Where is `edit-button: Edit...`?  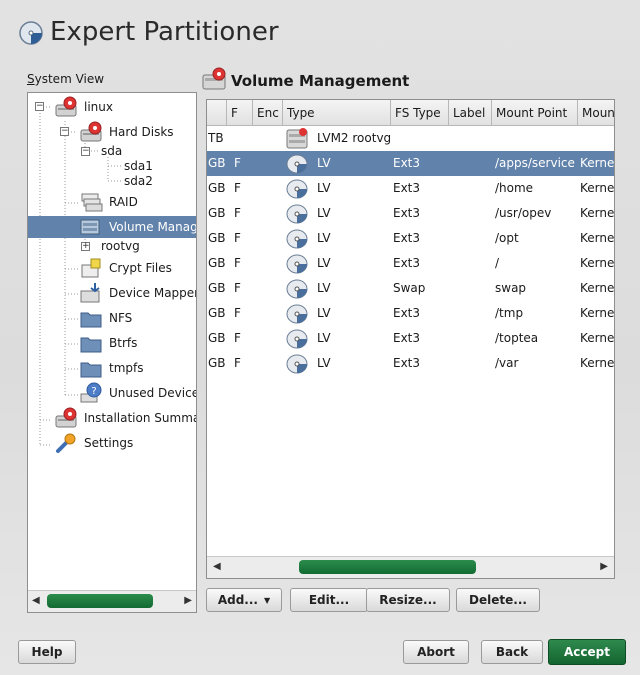 edit-button: Edit... is located at coordinates (329, 600).